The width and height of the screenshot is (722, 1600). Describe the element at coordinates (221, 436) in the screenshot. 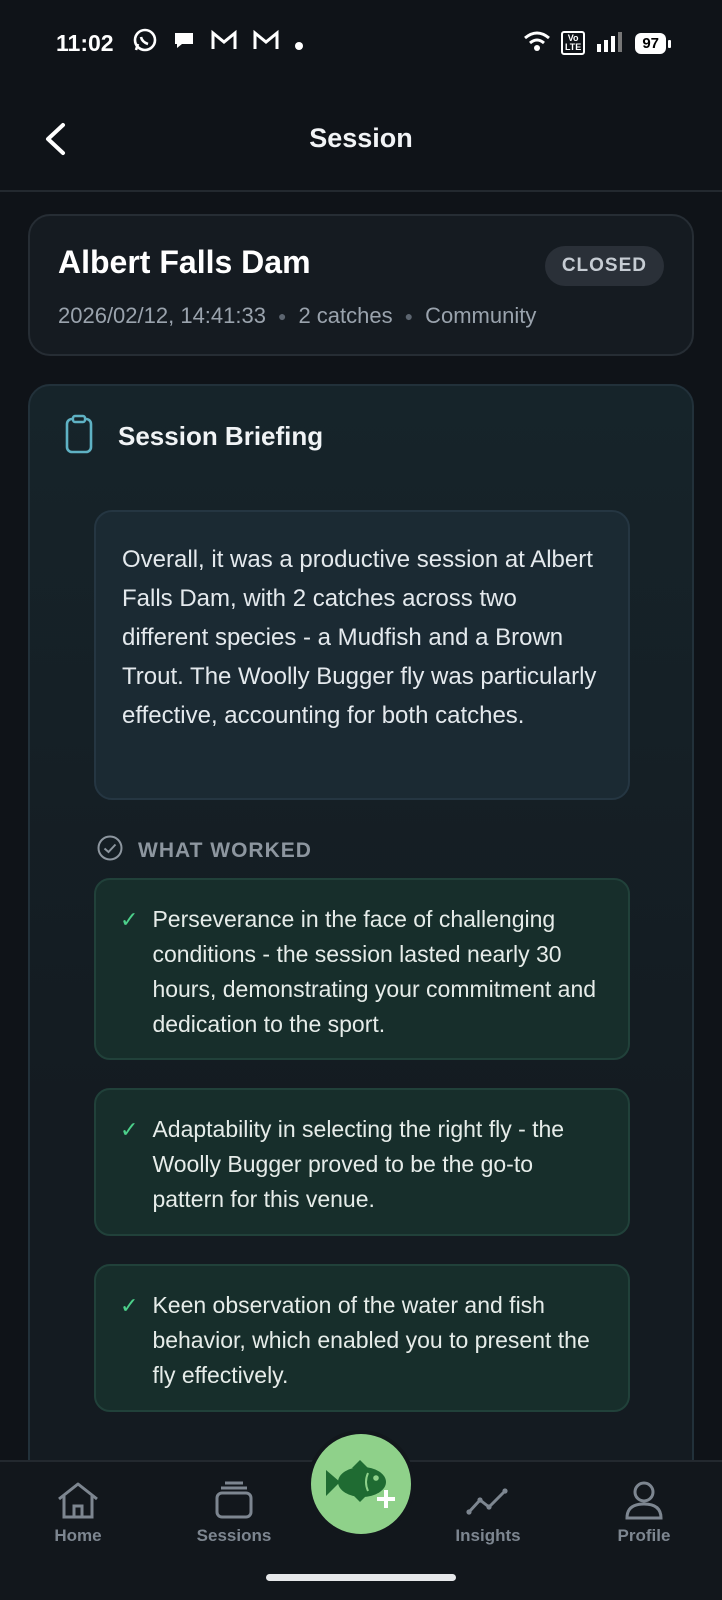

I see `briefing-title: Session Briefing` at that location.